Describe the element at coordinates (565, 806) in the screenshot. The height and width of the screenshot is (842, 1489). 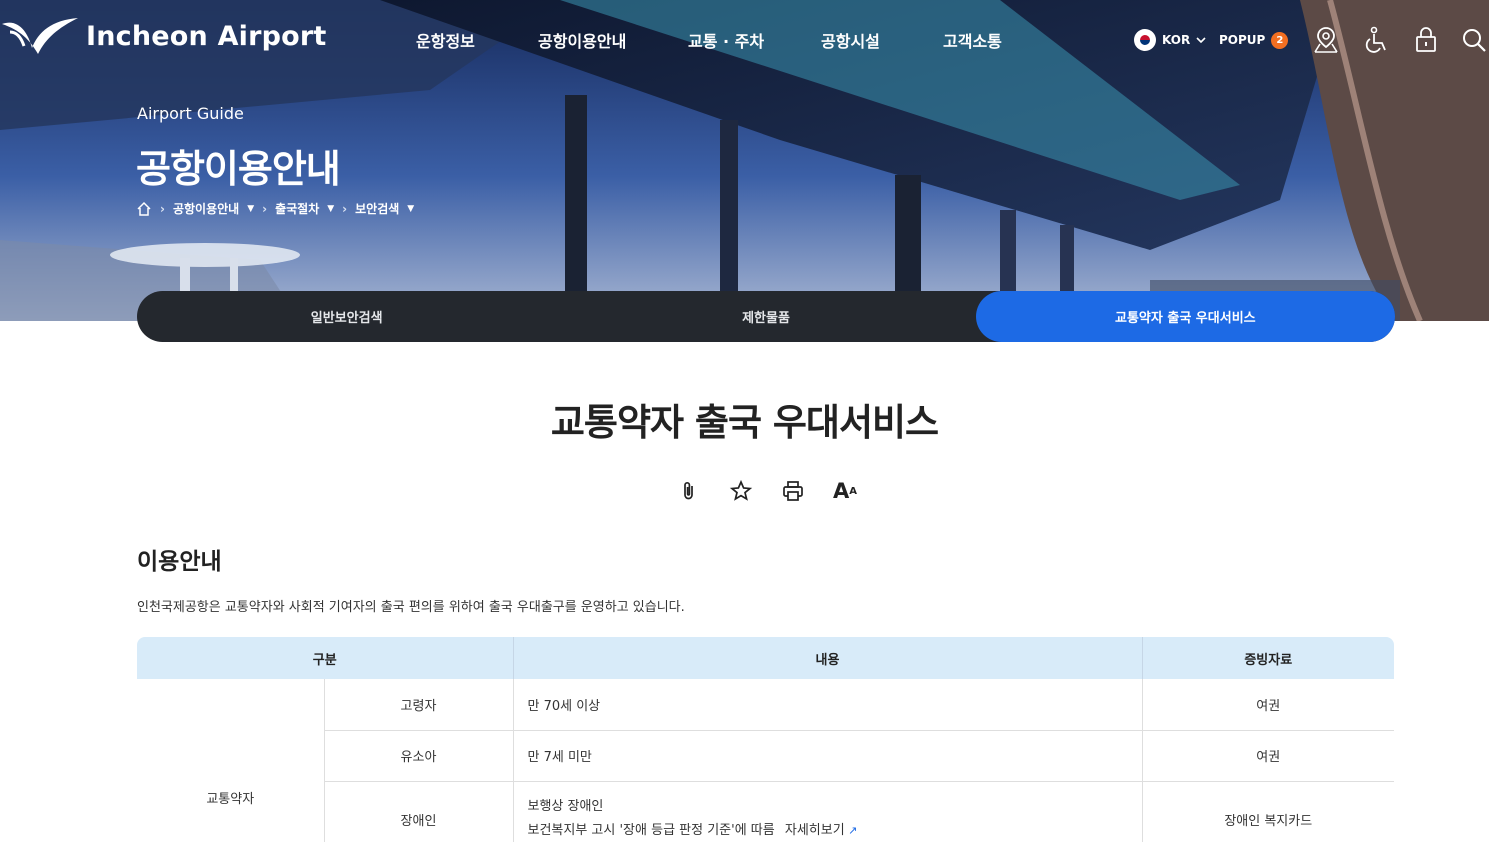
I see `content-line-1: 보행상 장애인` at that location.